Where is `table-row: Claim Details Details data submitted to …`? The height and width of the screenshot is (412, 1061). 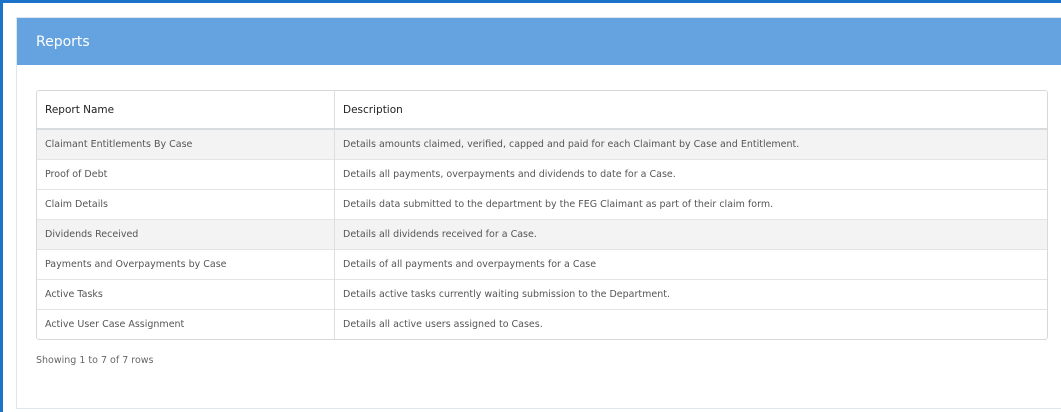
table-row: Claim Details Details data submitted to … is located at coordinates (542, 204).